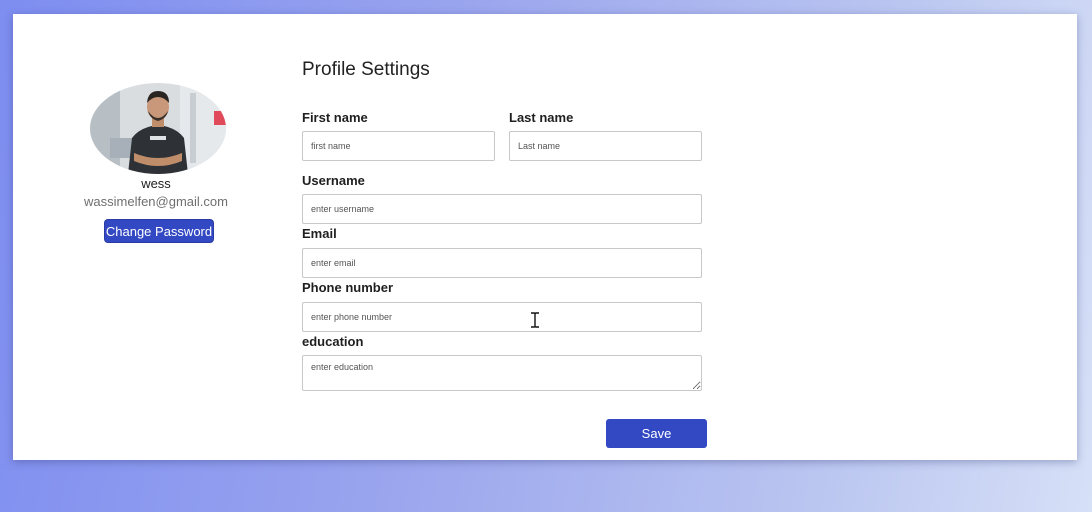 The width and height of the screenshot is (1092, 512). I want to click on profile-name: wess, so click(156, 183).